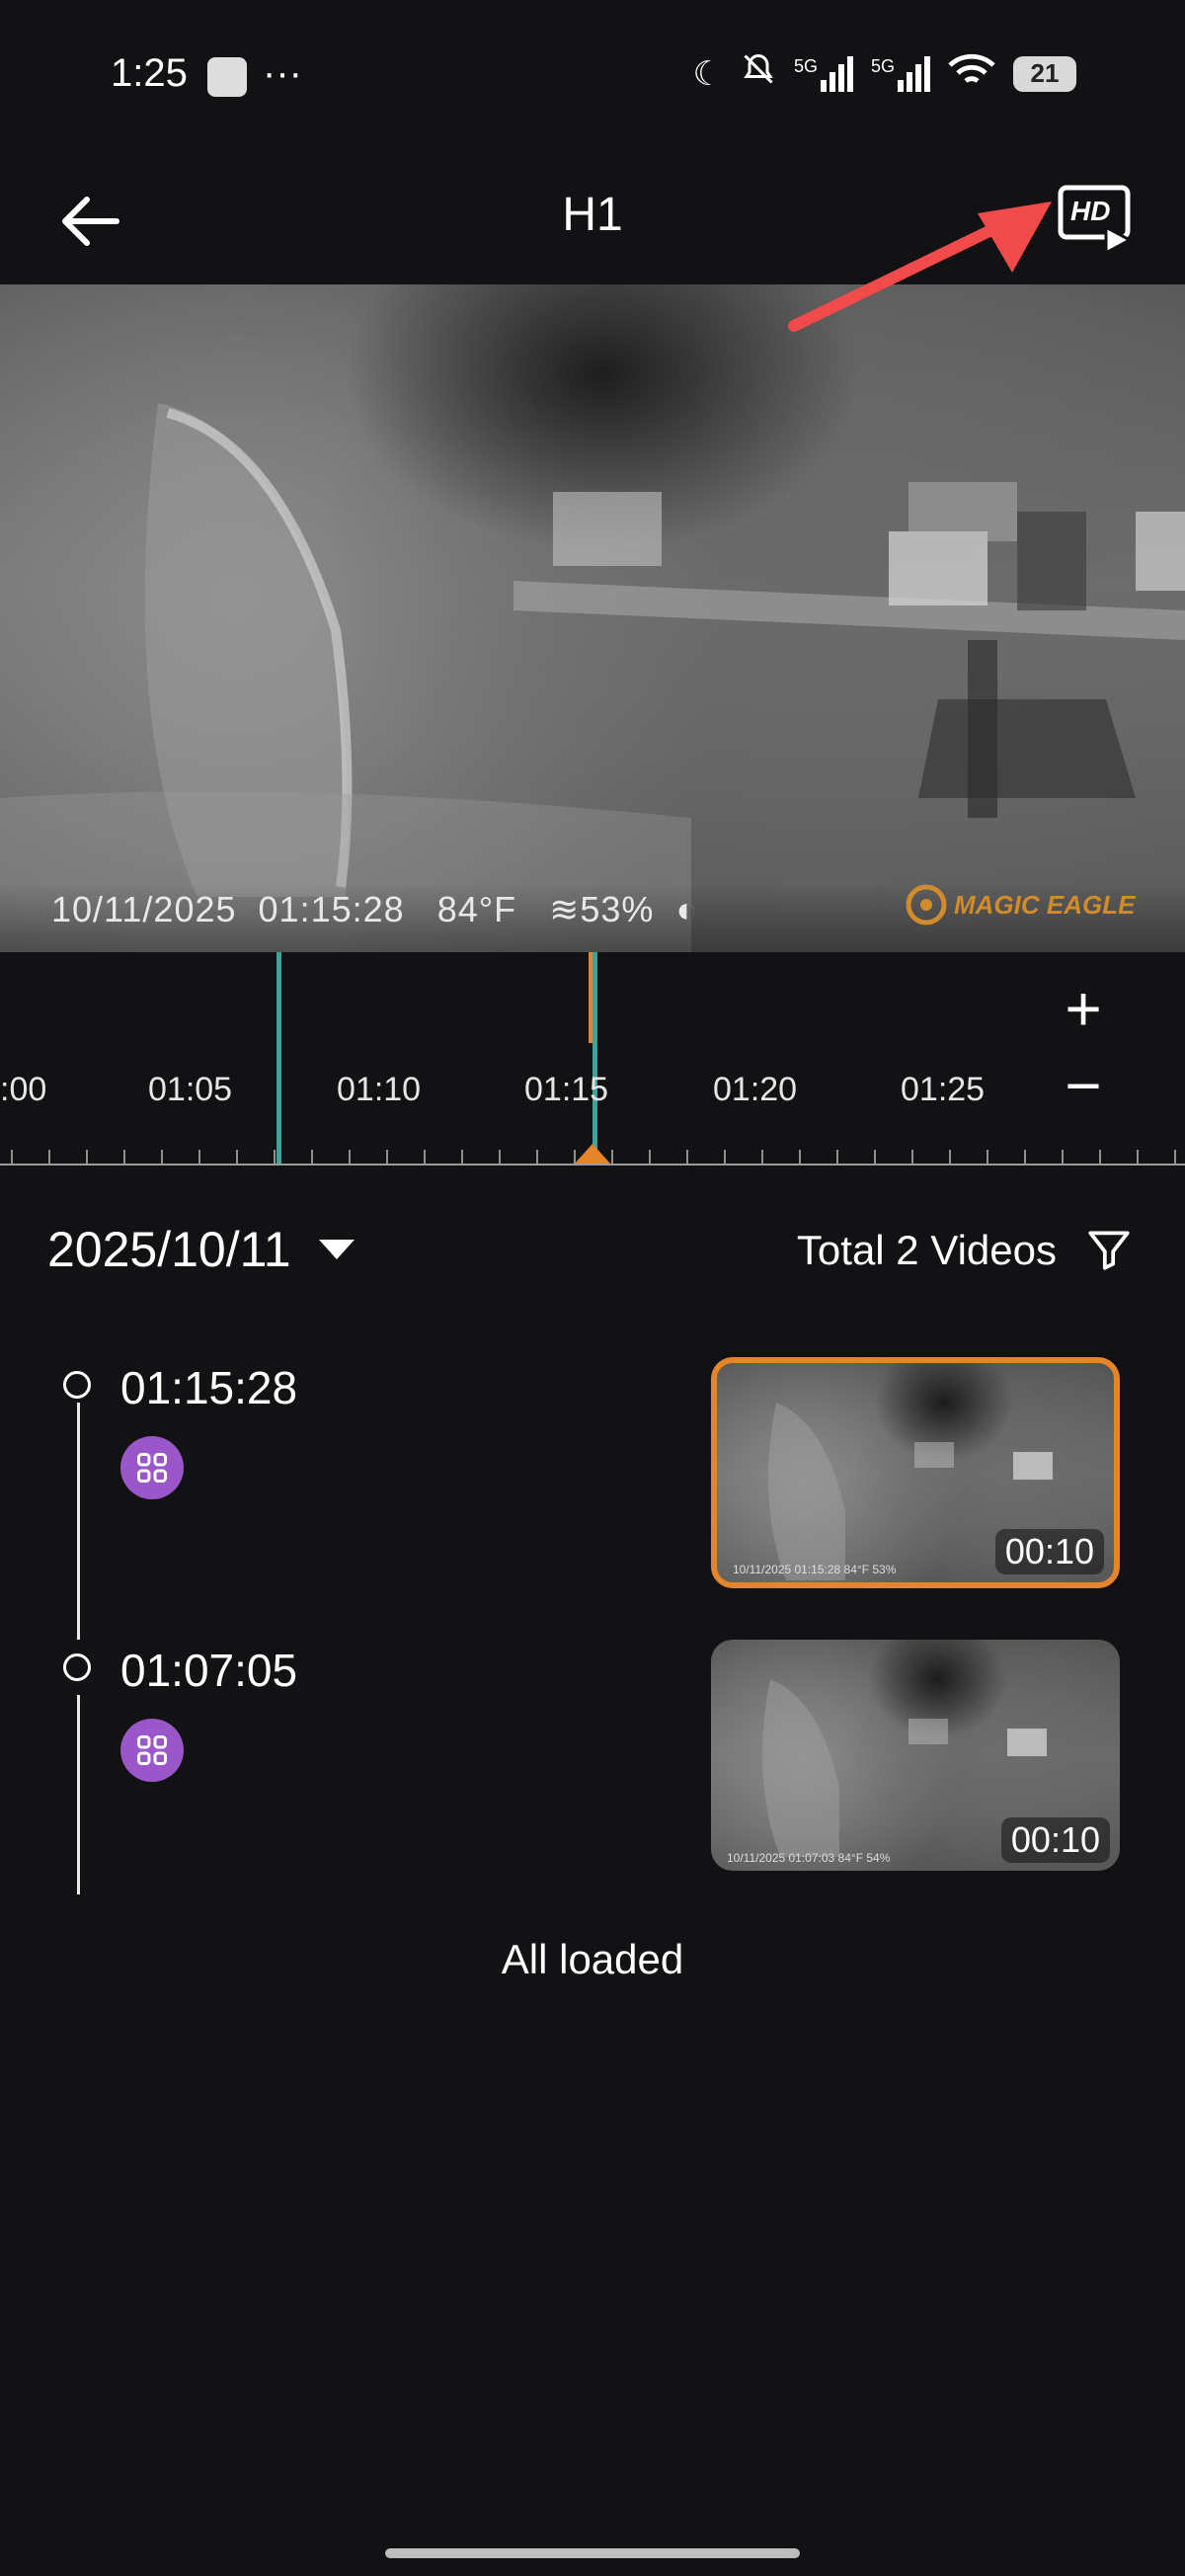 This screenshot has height=2576, width=1185. What do you see at coordinates (900, 73) in the screenshot?
I see `signal-5g-icon-2: 5G` at bounding box center [900, 73].